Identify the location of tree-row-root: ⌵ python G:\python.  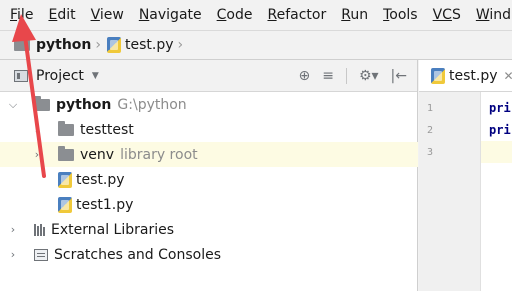
(209, 104).